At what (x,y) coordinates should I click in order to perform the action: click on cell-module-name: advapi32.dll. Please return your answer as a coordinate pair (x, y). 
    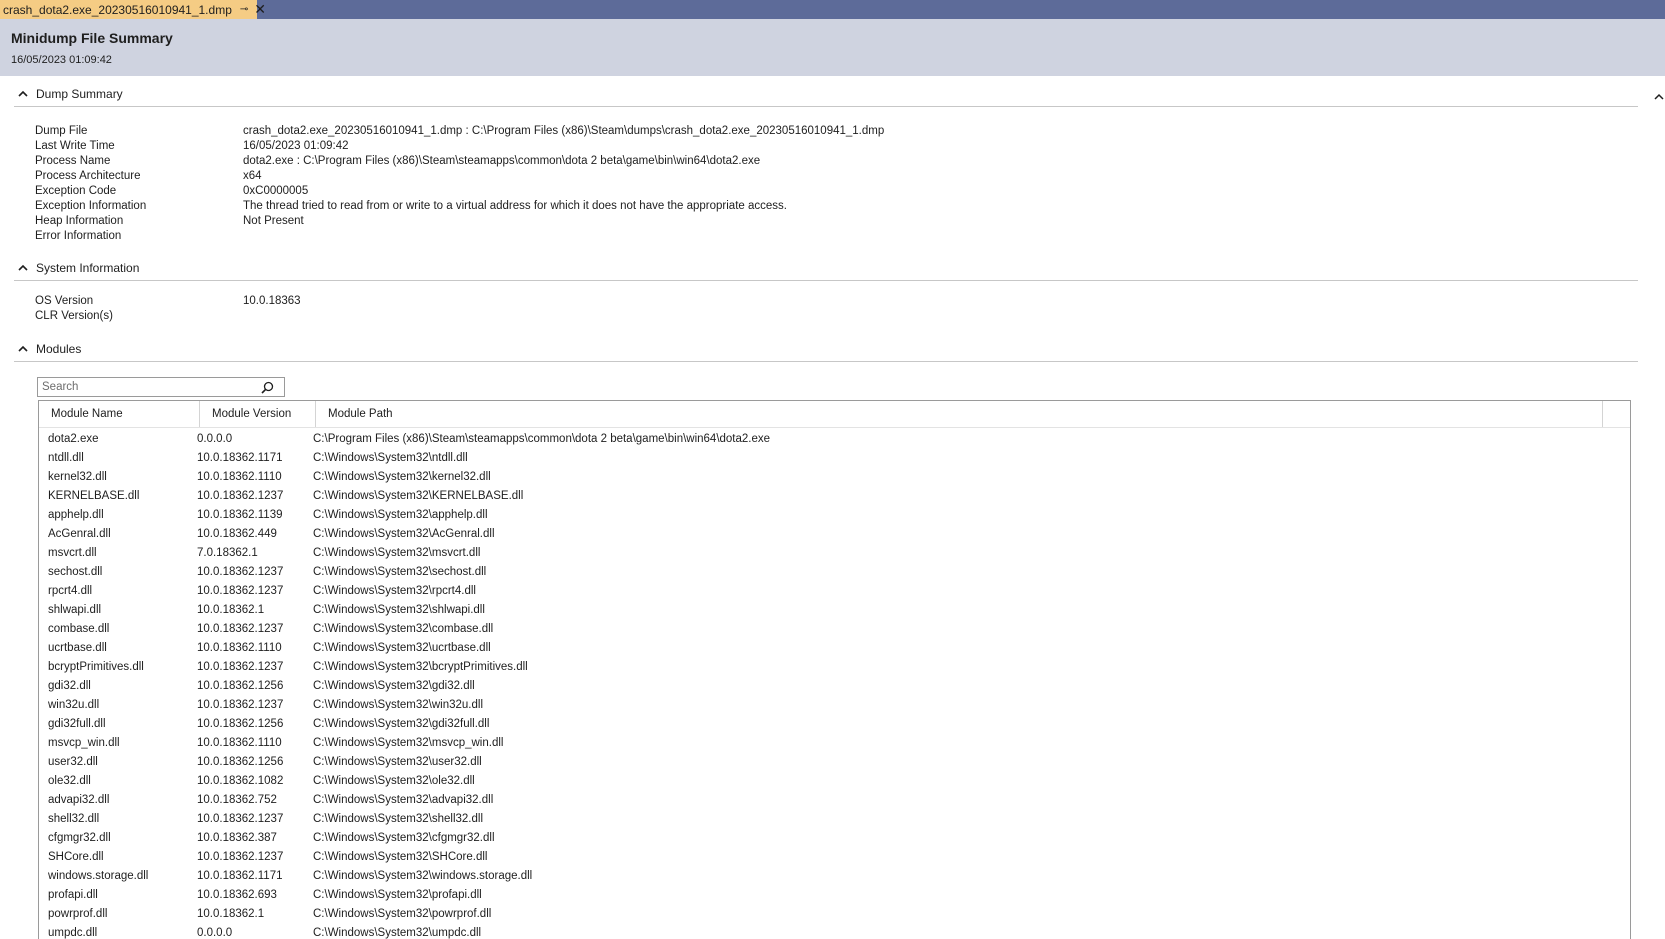
    Looking at the image, I should click on (79, 800).